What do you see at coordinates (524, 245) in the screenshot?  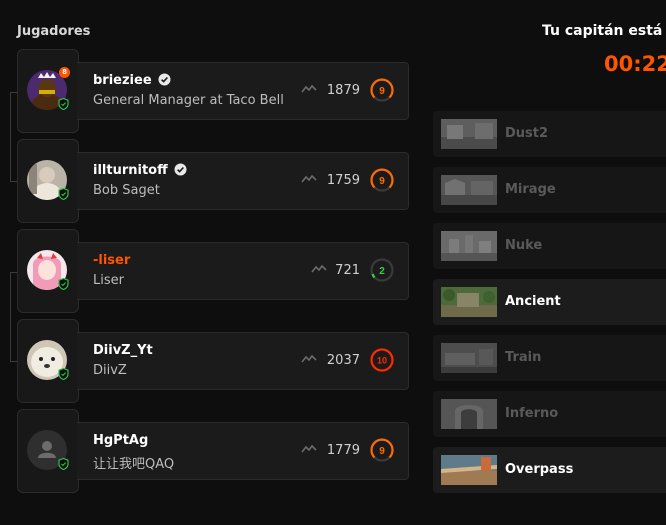 I see `map-name: Nuke` at bounding box center [524, 245].